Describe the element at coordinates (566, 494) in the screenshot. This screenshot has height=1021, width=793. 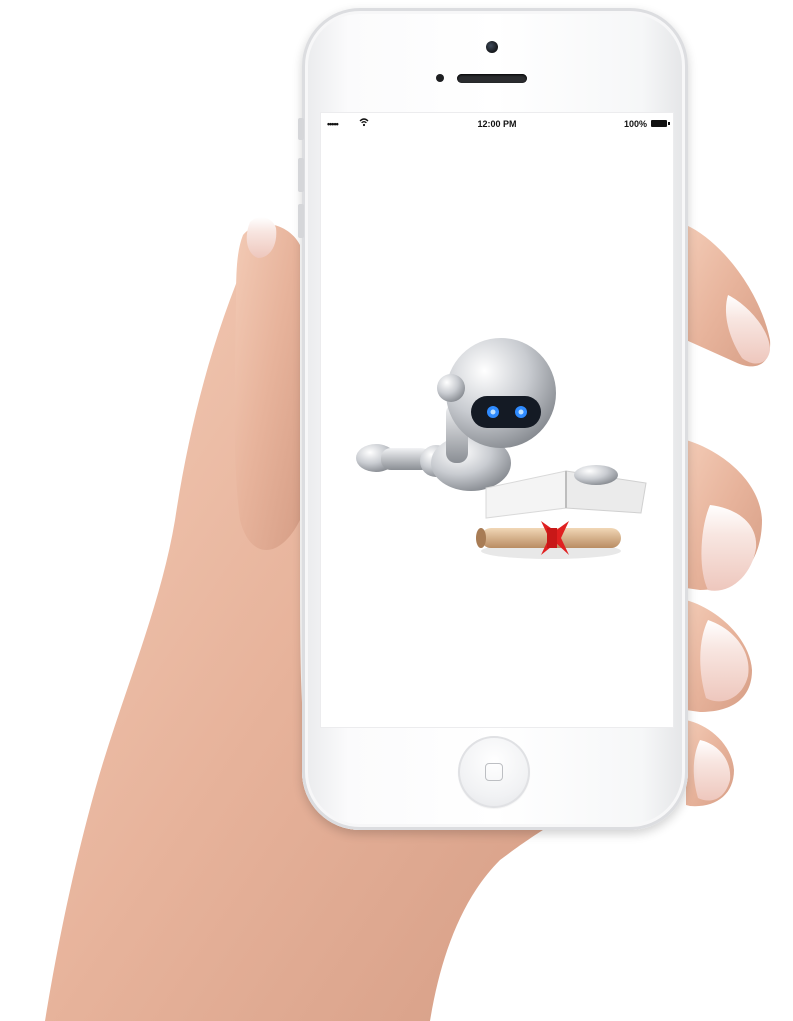
I see `open-book` at that location.